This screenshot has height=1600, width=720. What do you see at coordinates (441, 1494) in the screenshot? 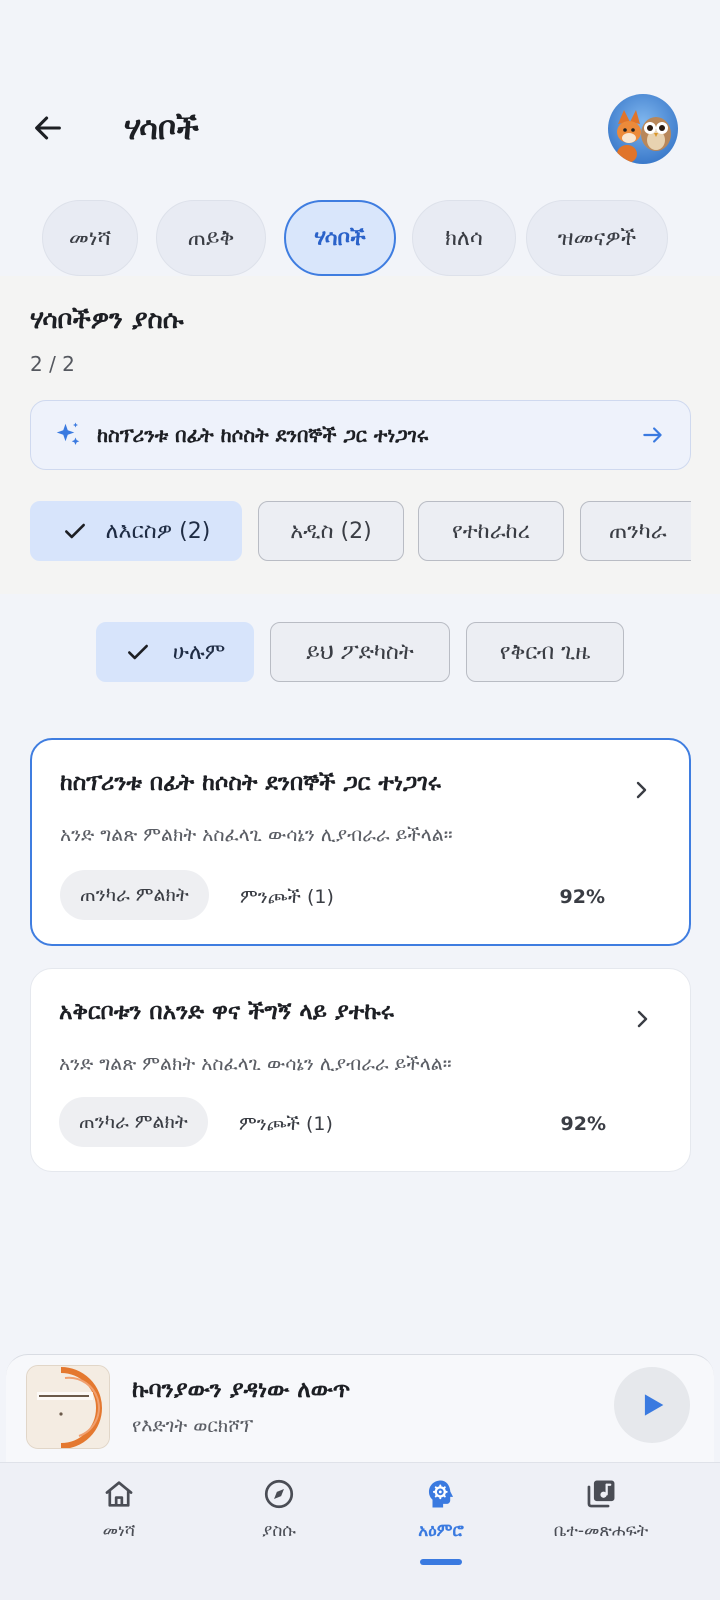
I see `brain-gear-icon` at bounding box center [441, 1494].